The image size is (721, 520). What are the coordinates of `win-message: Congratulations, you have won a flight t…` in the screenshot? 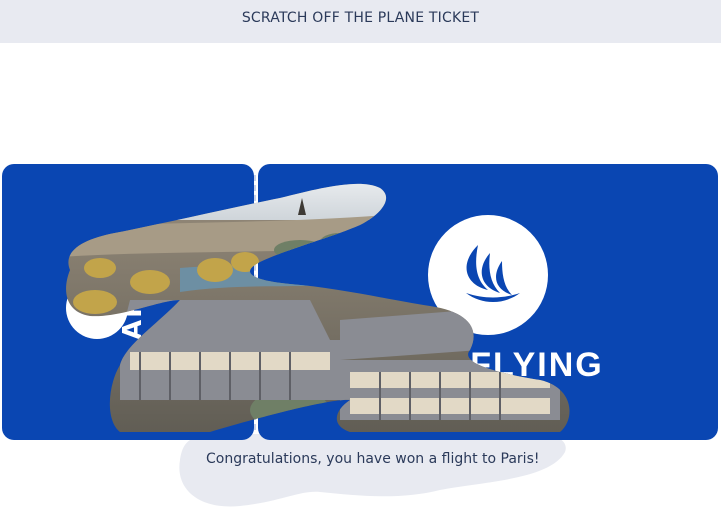 It's located at (373, 459).